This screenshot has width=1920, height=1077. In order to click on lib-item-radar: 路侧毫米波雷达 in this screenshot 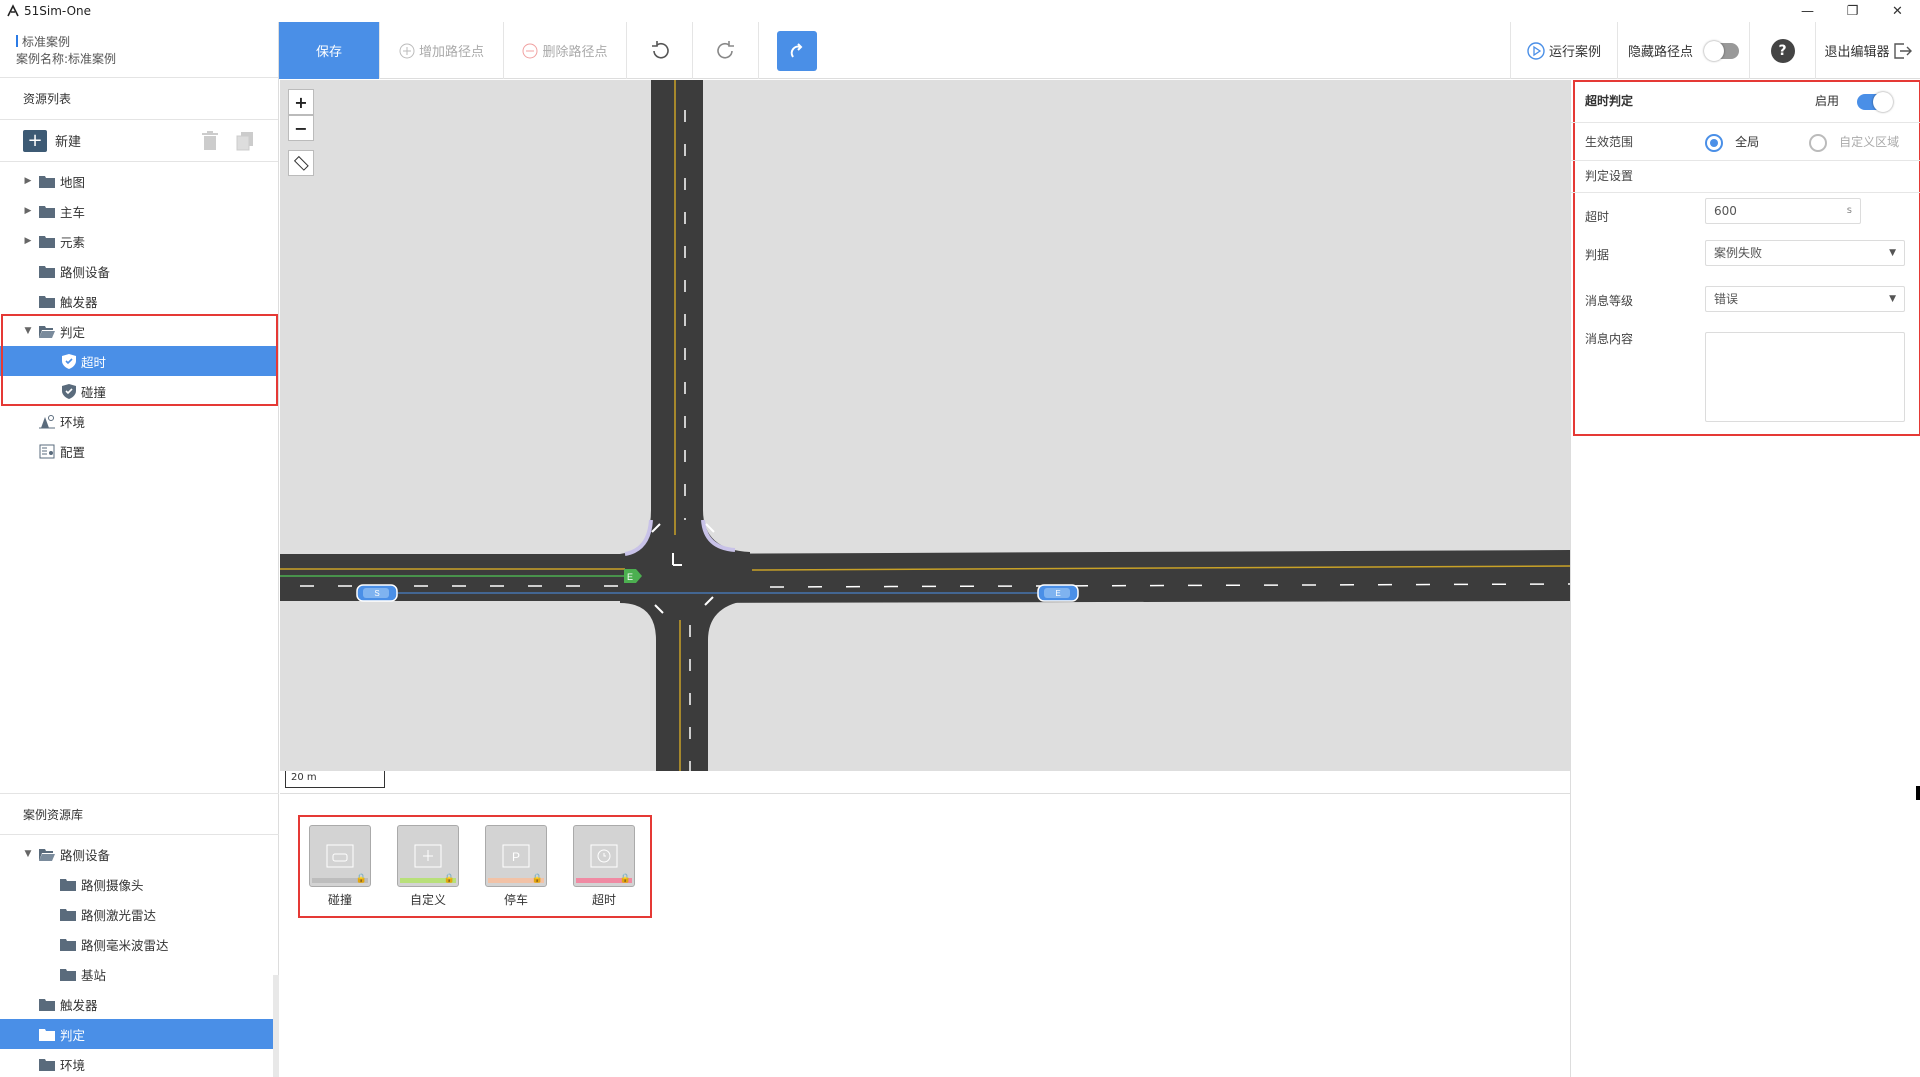, I will do `click(139, 944)`.